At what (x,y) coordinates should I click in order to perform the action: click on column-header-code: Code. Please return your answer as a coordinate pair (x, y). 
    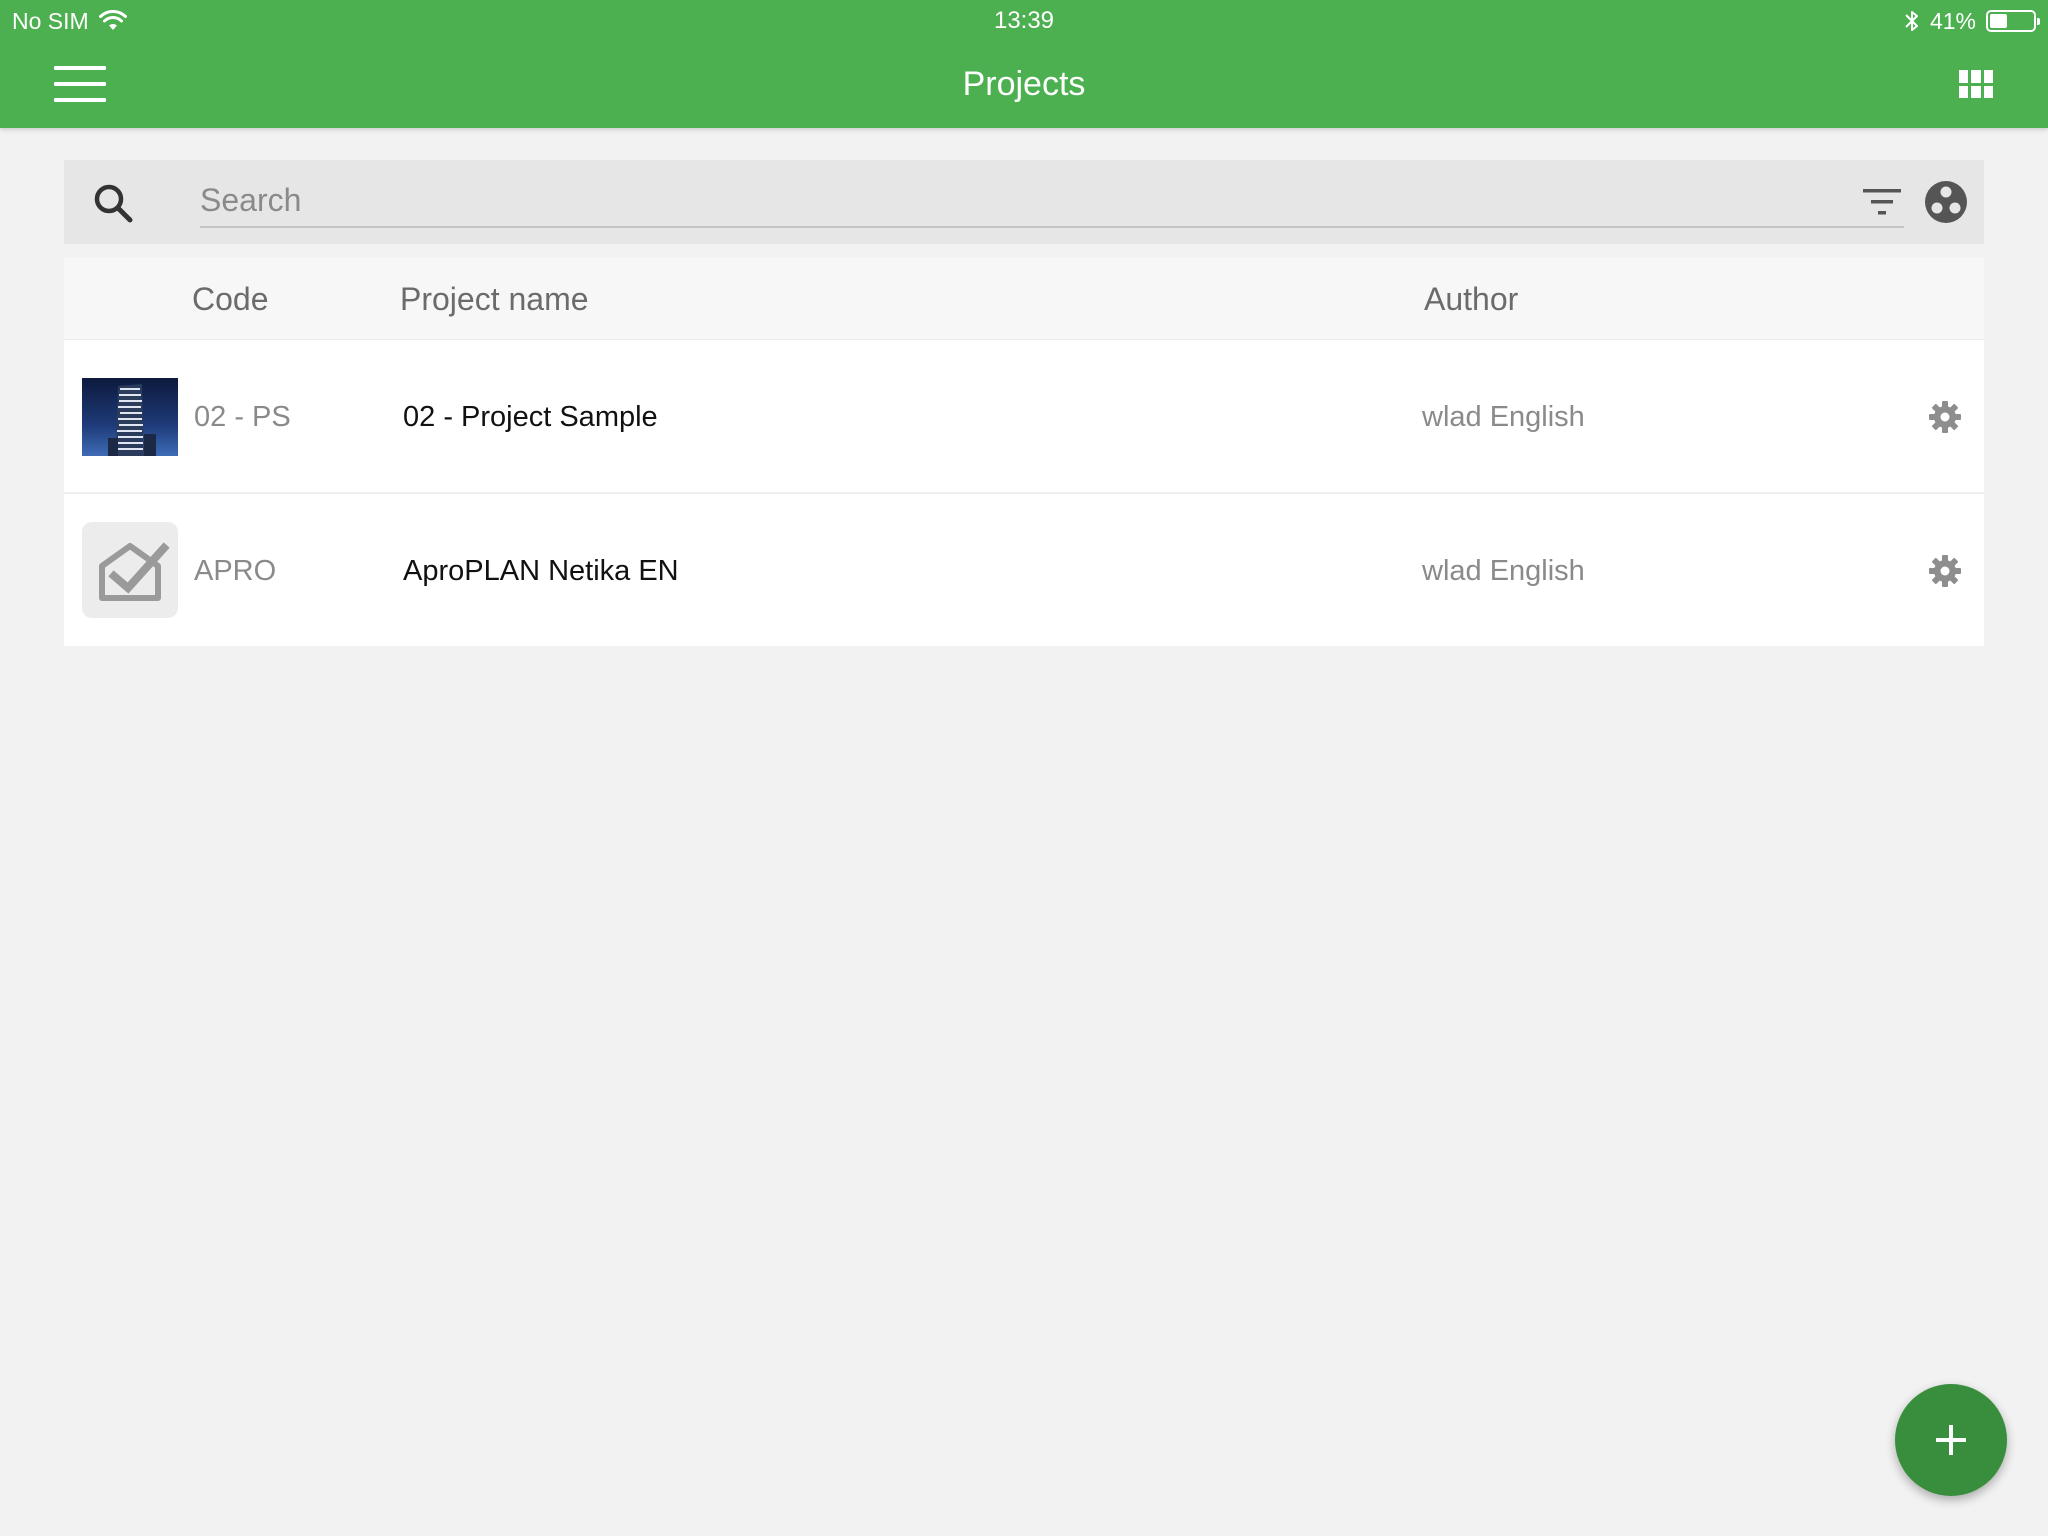
    Looking at the image, I should click on (230, 299).